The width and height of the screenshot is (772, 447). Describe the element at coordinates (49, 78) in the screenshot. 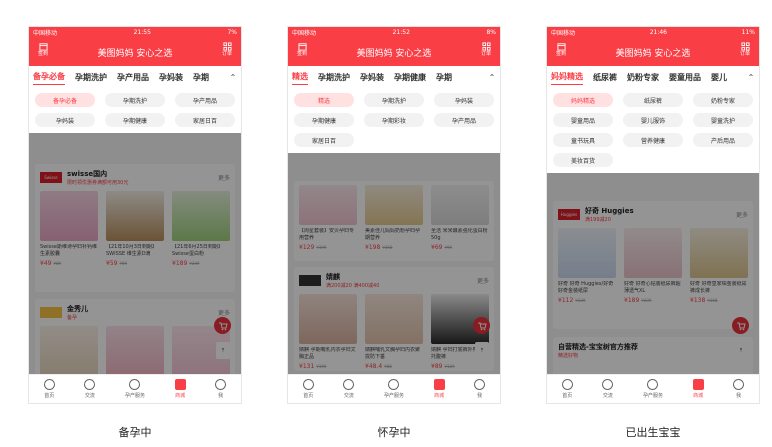

I see `tab-item: 备孕必备` at that location.